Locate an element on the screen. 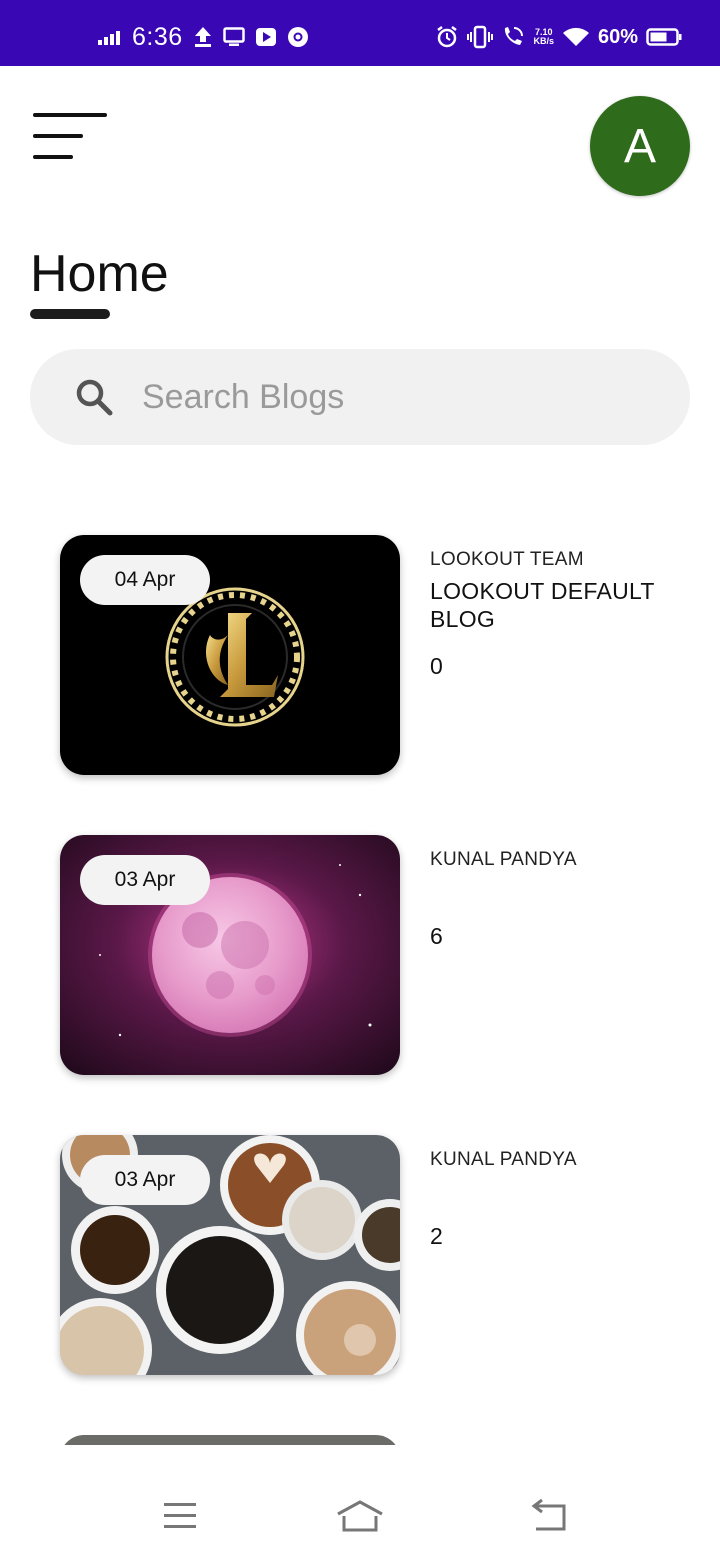 The image size is (720, 1560). recents-button is located at coordinates (180, 1516).